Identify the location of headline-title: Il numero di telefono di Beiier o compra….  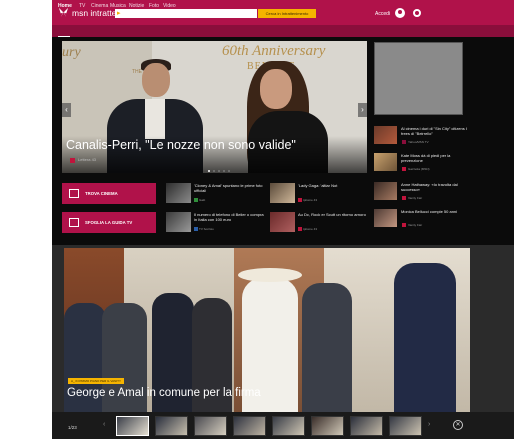
(229, 217).